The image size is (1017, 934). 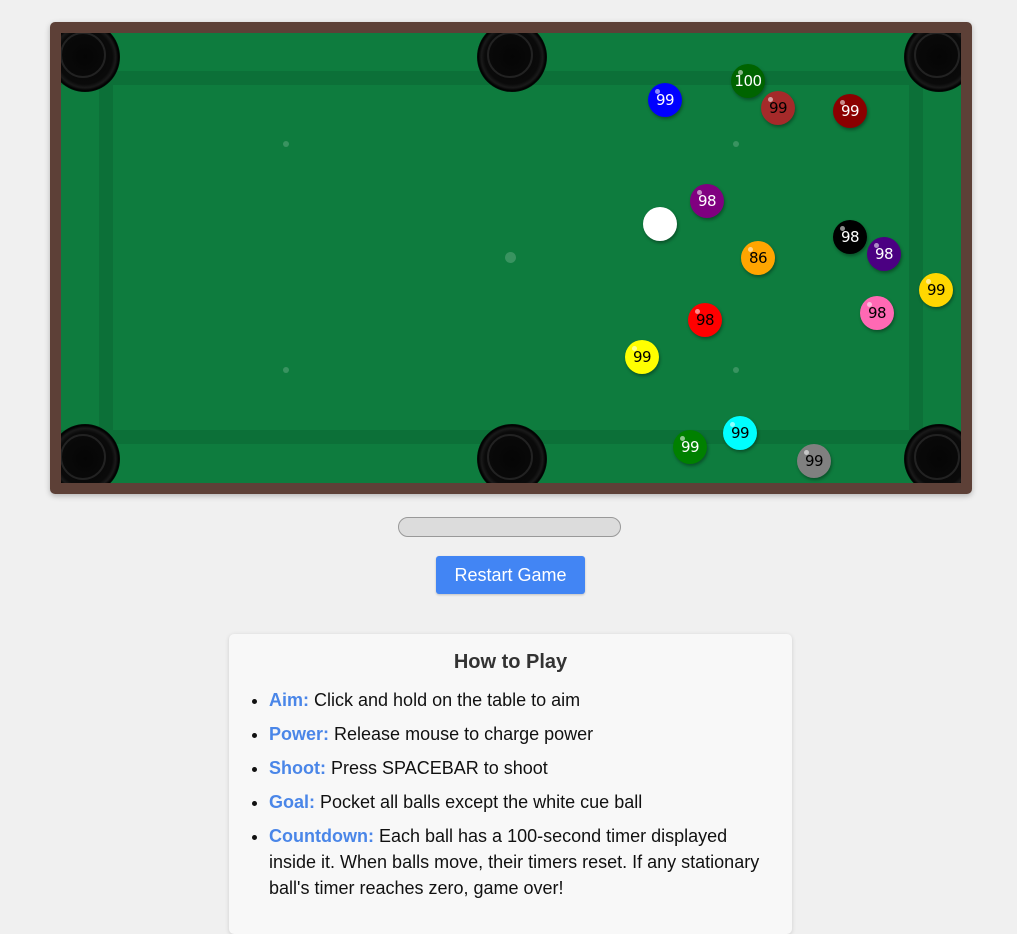 I want to click on ball-purple: 98, so click(x=707, y=201).